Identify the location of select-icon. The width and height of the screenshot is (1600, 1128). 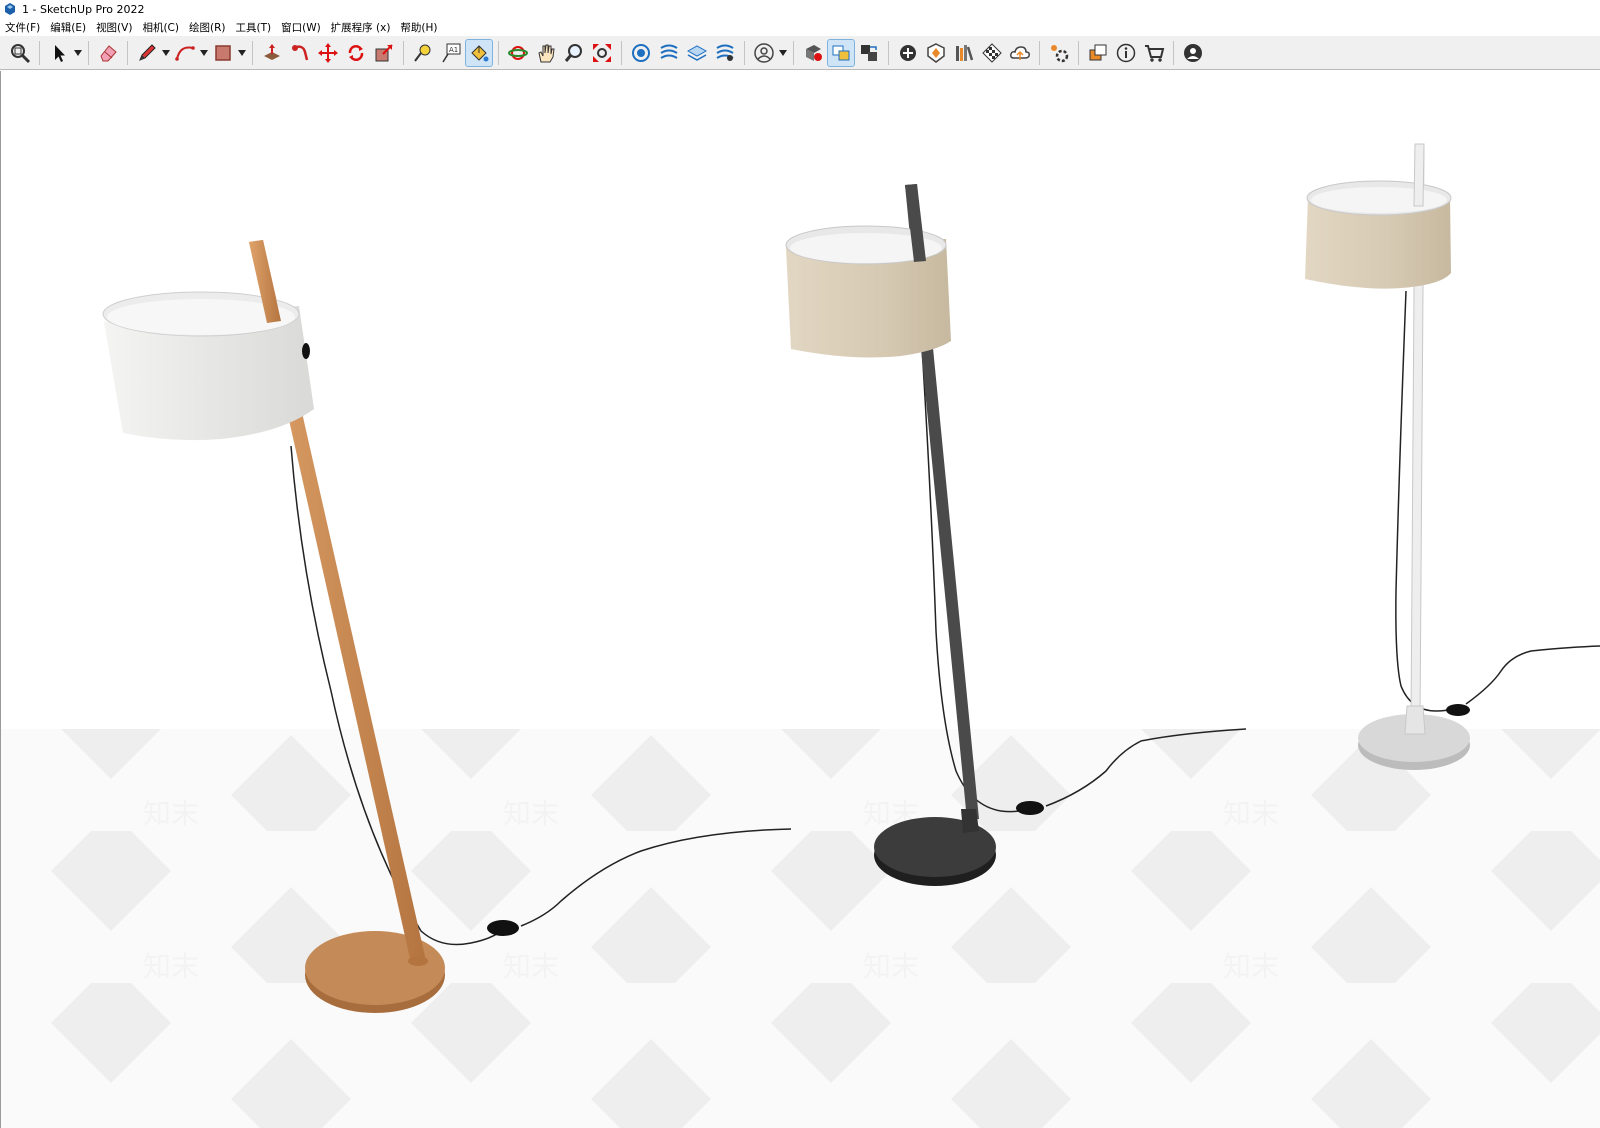
(59, 53).